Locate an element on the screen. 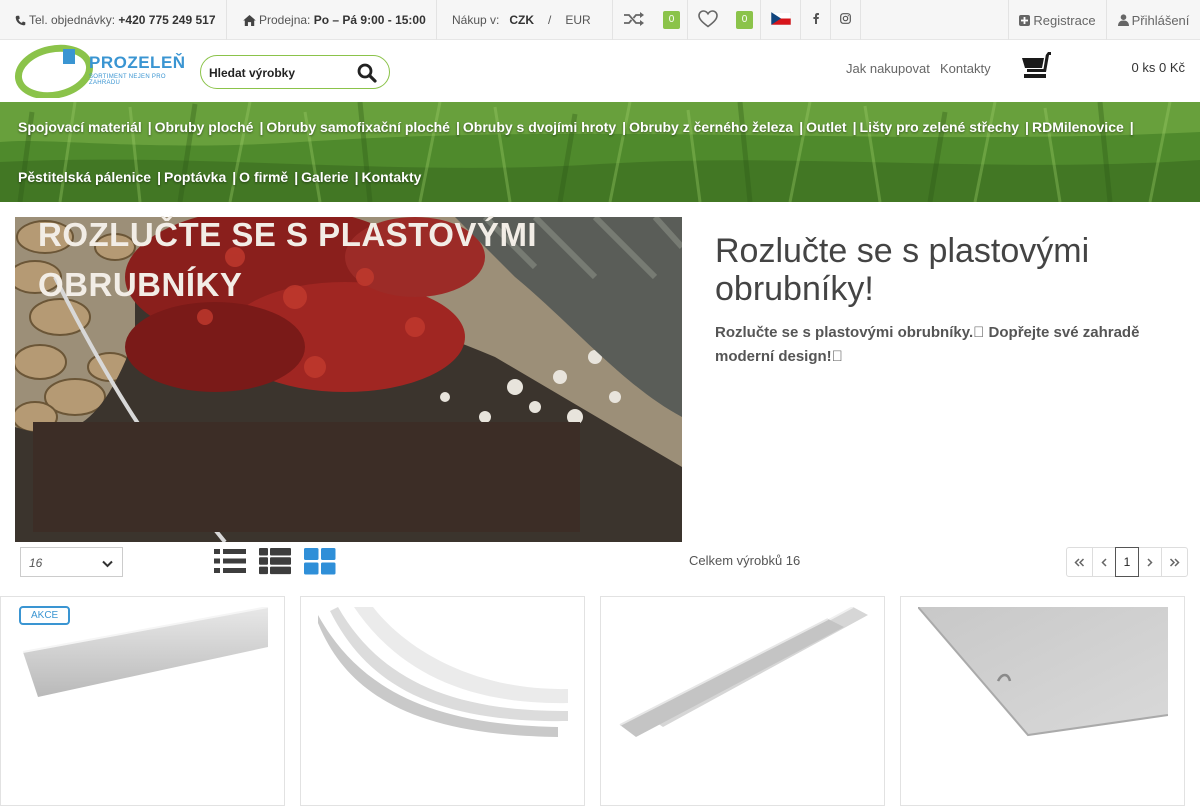 This screenshot has width=1200, height=806. home-icon is located at coordinates (249, 20).